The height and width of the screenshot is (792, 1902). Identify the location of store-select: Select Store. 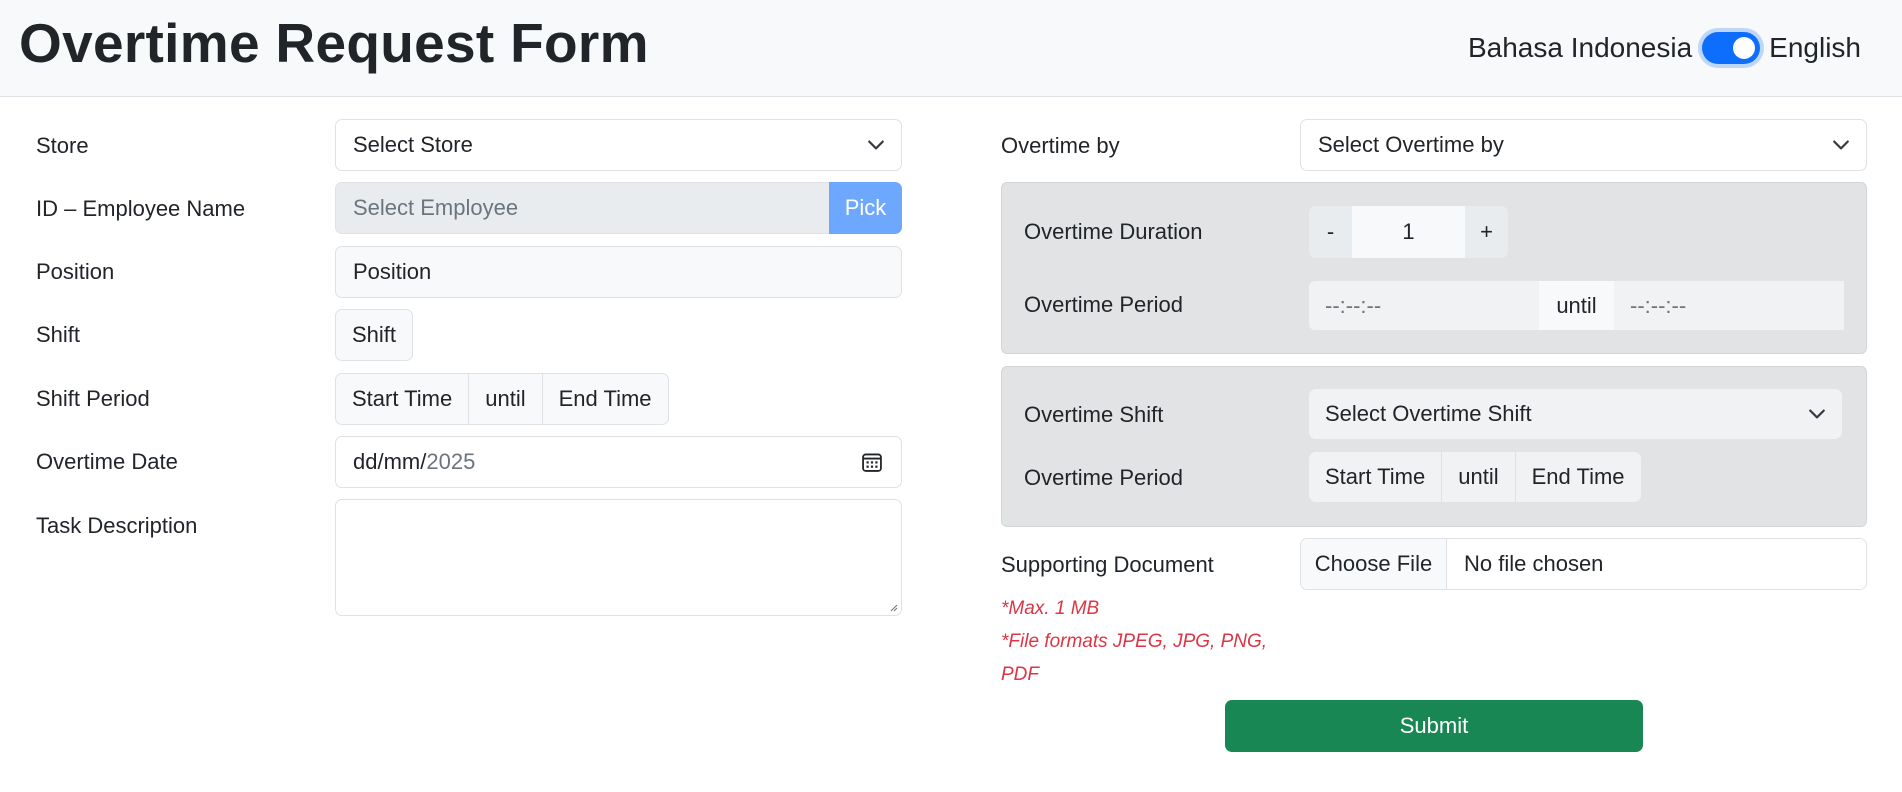
(618, 145).